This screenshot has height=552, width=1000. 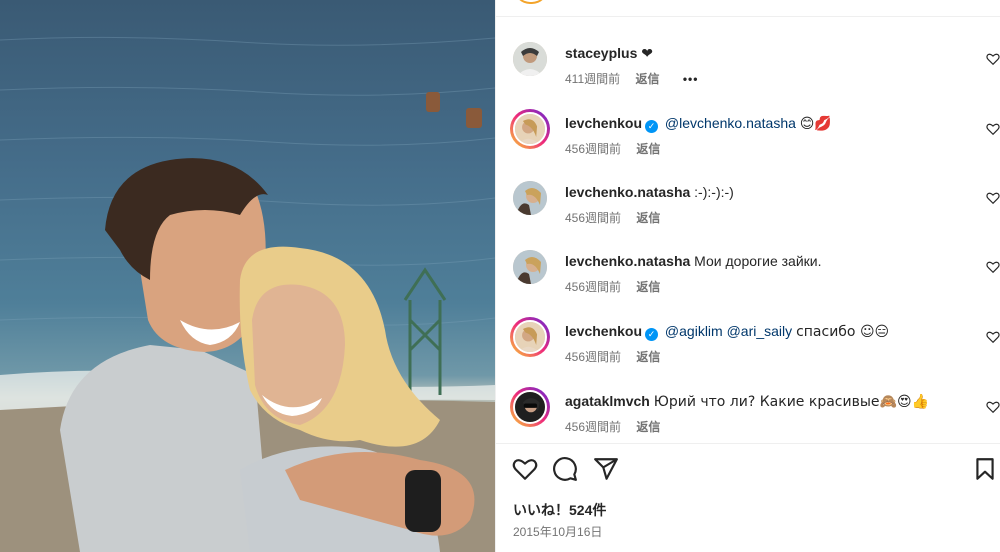 What do you see at coordinates (753, 471) in the screenshot?
I see `post-actions` at bounding box center [753, 471].